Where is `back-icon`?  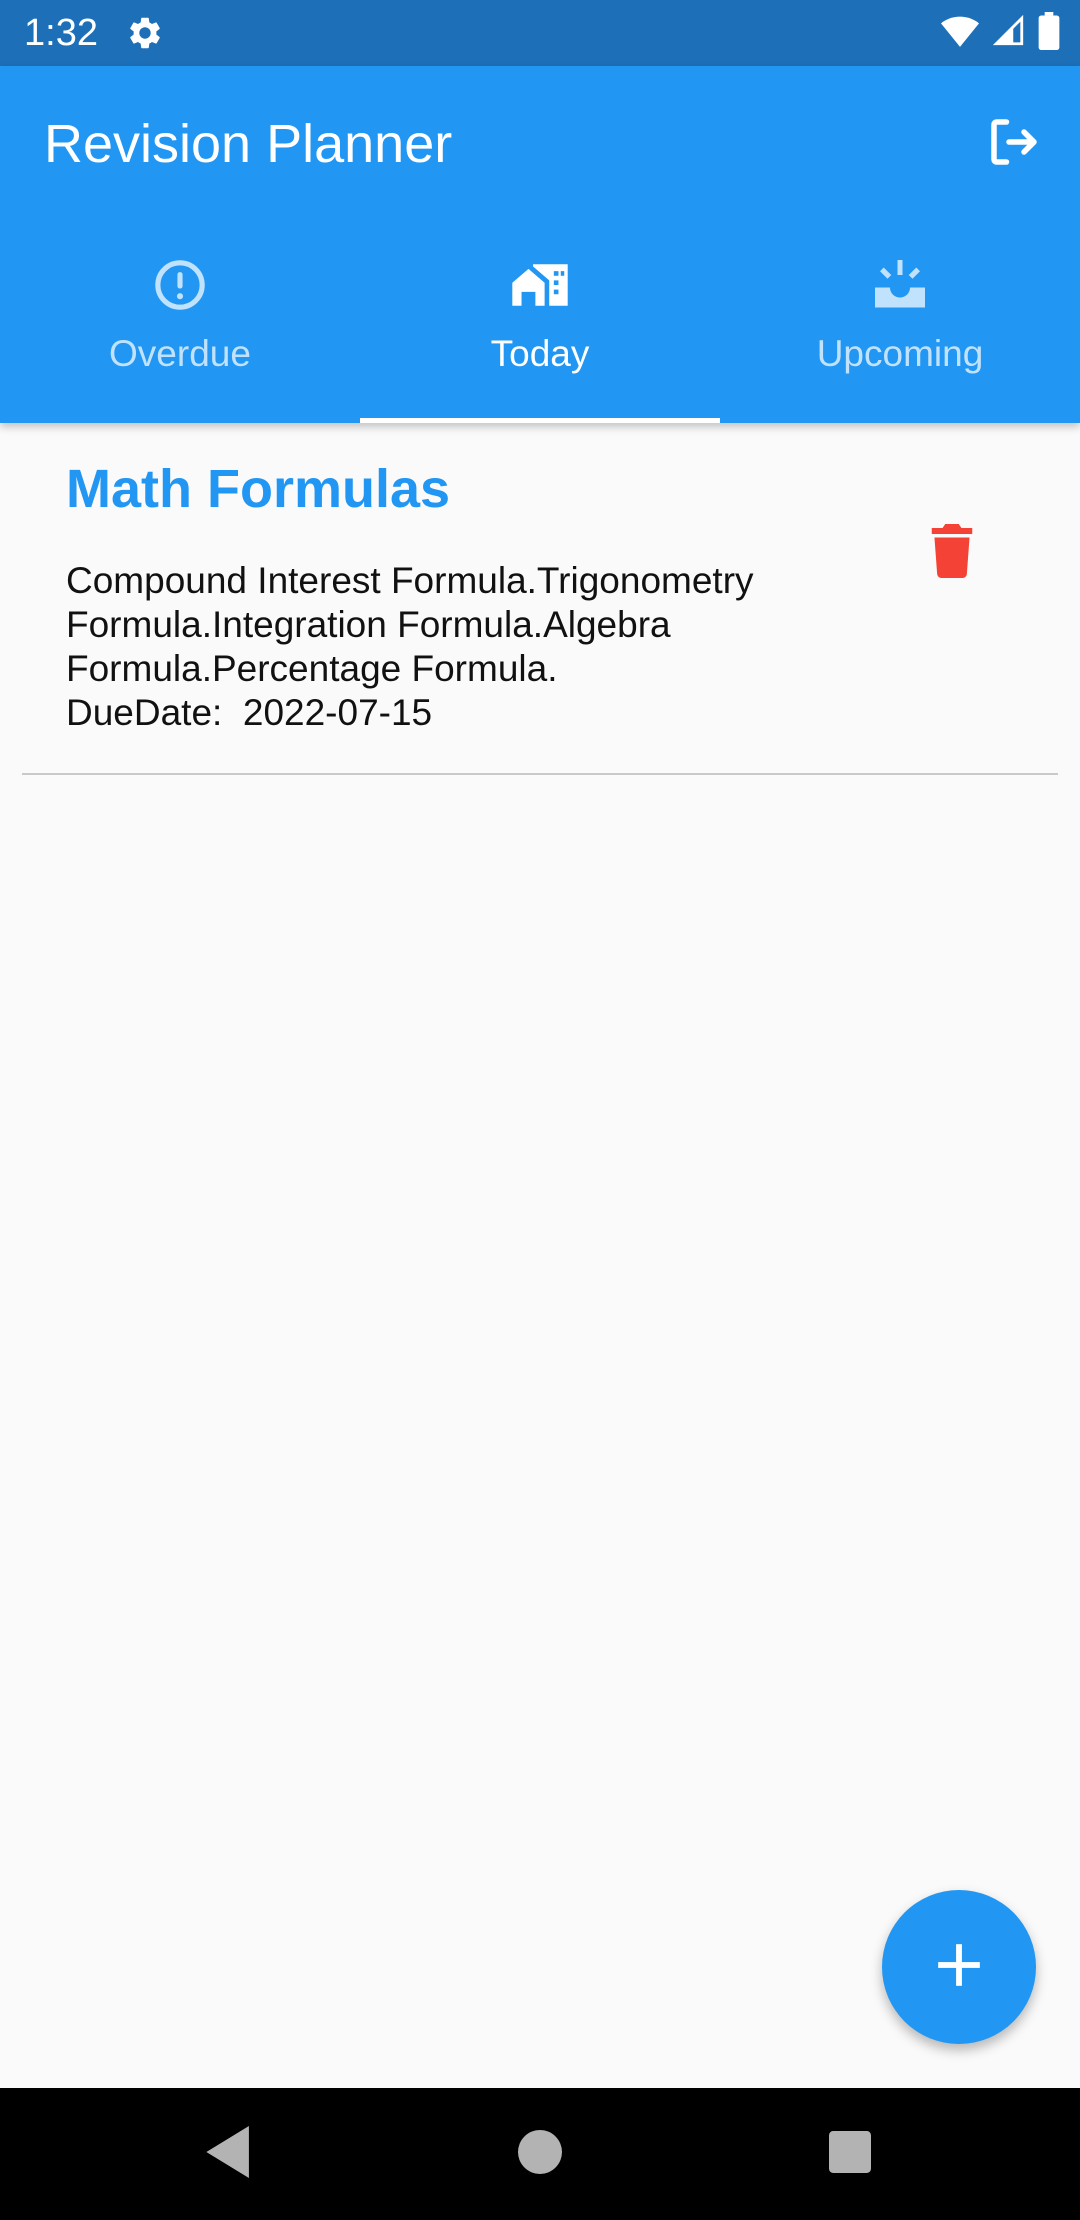
back-icon is located at coordinates (230, 2154).